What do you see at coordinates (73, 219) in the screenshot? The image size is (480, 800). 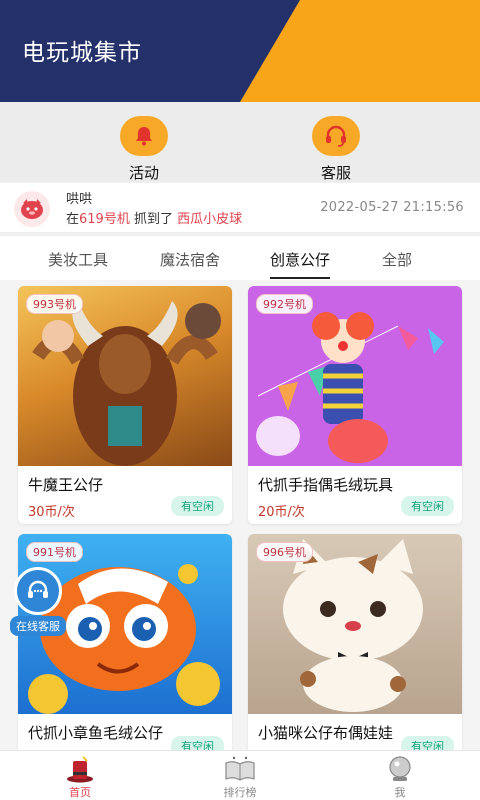 I see `notice-prefix: 在` at bounding box center [73, 219].